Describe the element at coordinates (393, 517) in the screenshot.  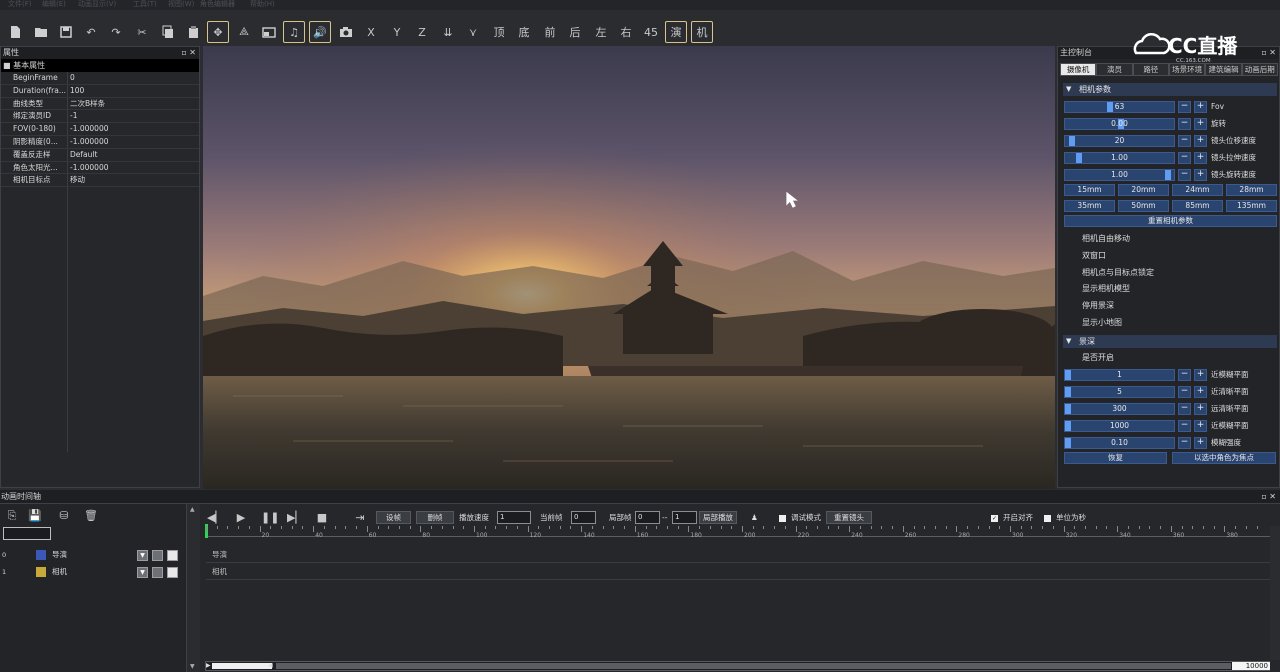
I see `set-frame-button: 设帧` at that location.